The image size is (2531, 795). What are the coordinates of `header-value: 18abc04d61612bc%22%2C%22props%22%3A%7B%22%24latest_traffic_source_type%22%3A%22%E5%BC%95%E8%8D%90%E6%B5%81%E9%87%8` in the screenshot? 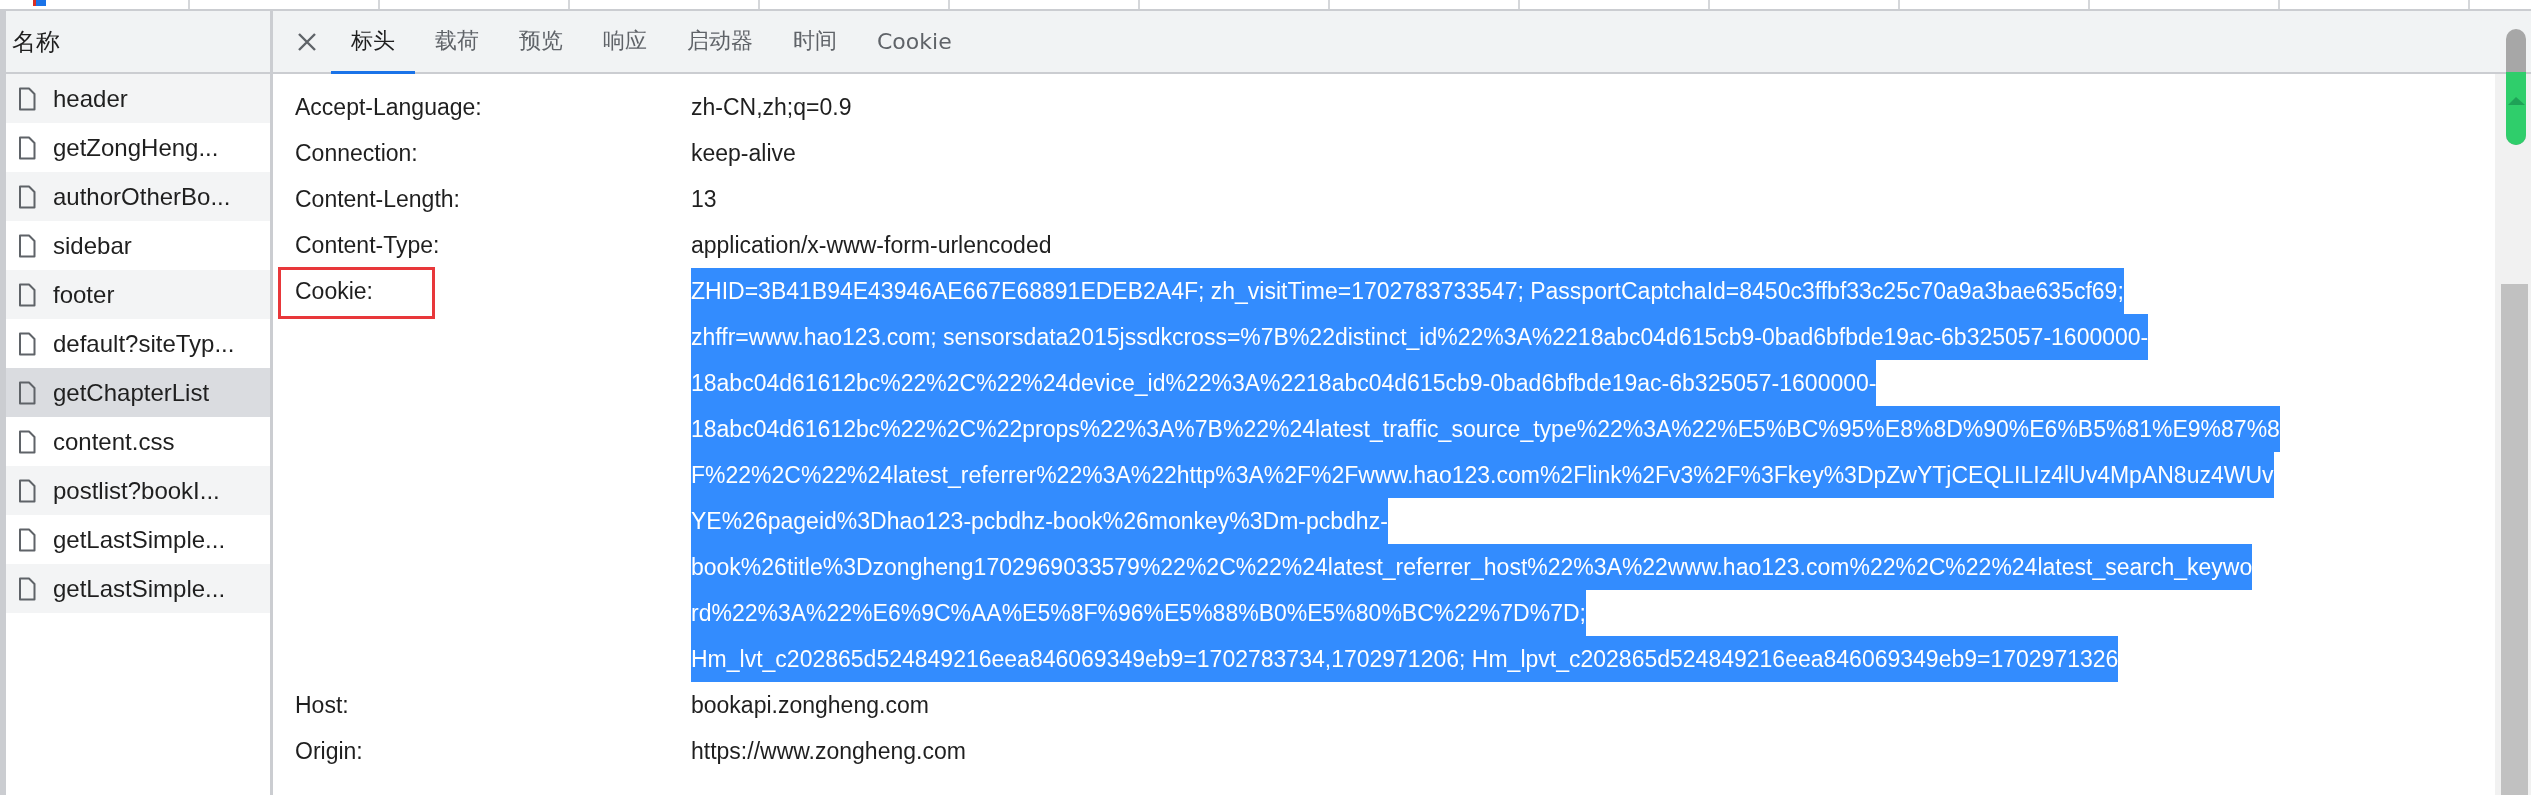 It's located at (1485, 429).